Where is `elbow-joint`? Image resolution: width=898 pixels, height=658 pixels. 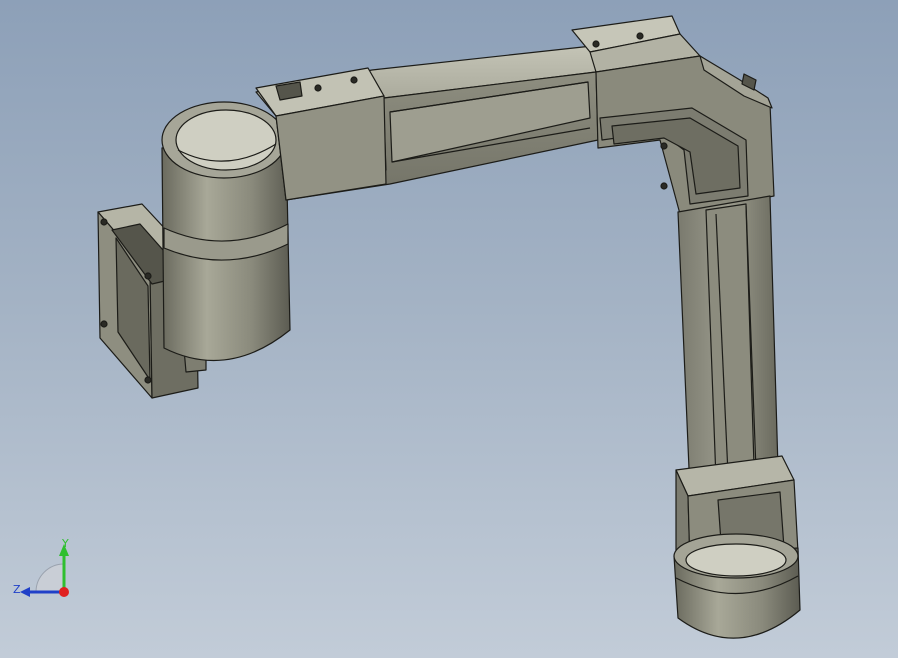
elbow-joint is located at coordinates (673, 115).